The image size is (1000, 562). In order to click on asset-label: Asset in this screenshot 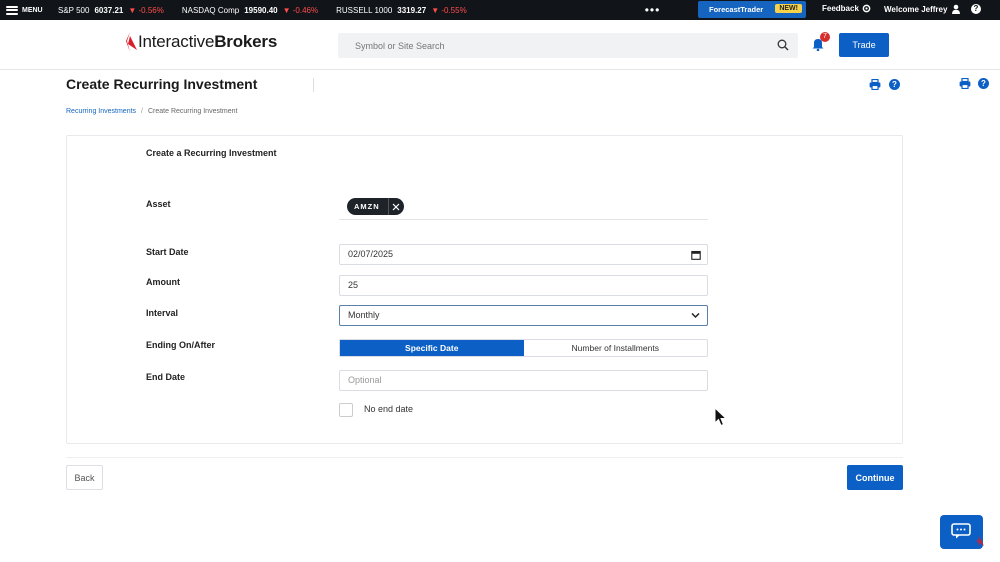, I will do `click(158, 204)`.